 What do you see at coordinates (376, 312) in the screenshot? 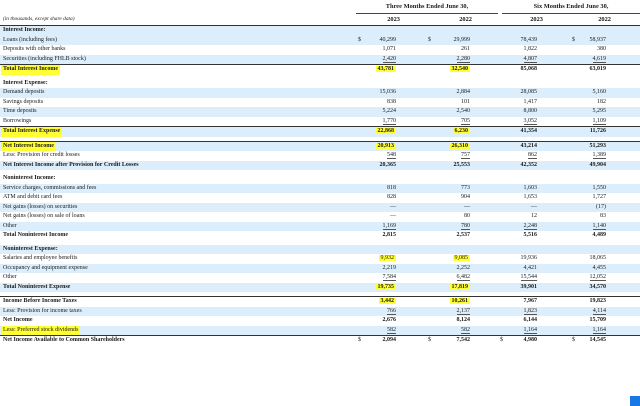
I see `value-cell: 766` at bounding box center [376, 312].